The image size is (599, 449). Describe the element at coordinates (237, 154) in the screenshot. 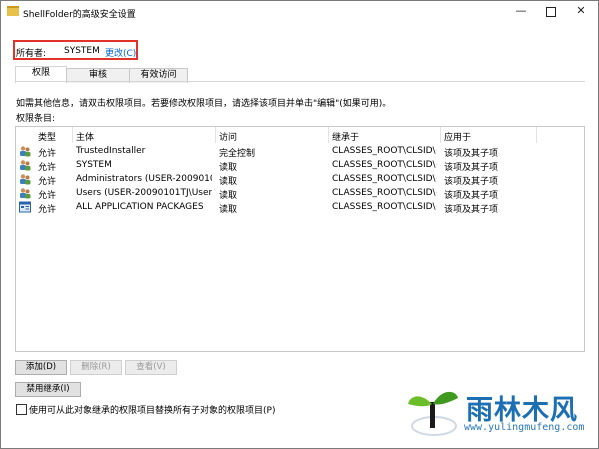

I see `cell-access: 完全控制` at that location.